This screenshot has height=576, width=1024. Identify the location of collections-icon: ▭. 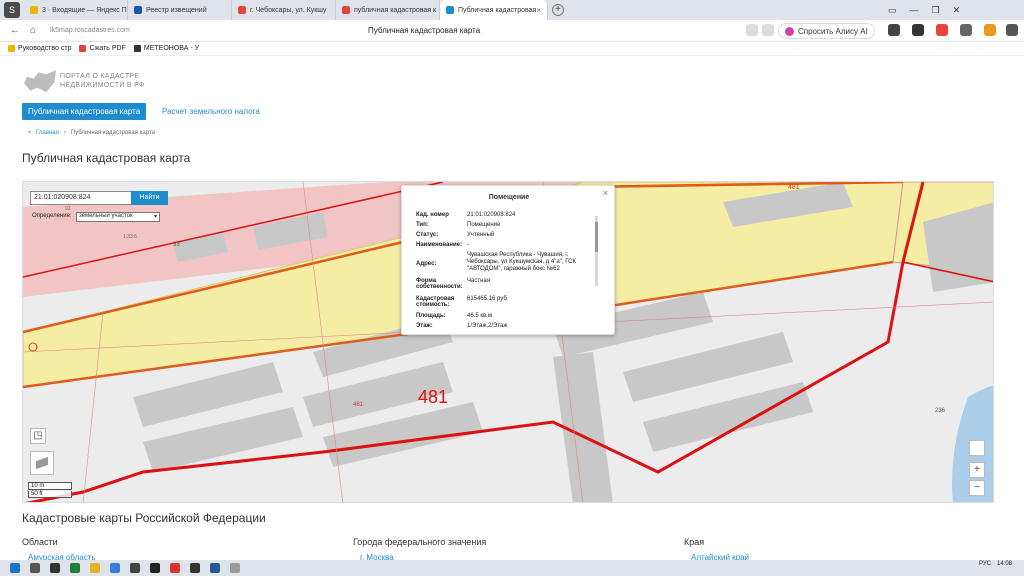
(892, 10).